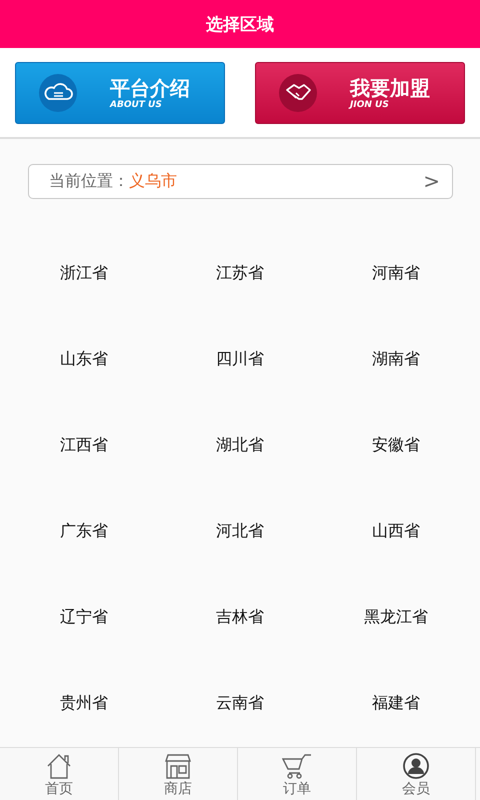 The image size is (480, 800). Describe the element at coordinates (396, 445) in the screenshot. I see `province-item: 安徽省` at that location.